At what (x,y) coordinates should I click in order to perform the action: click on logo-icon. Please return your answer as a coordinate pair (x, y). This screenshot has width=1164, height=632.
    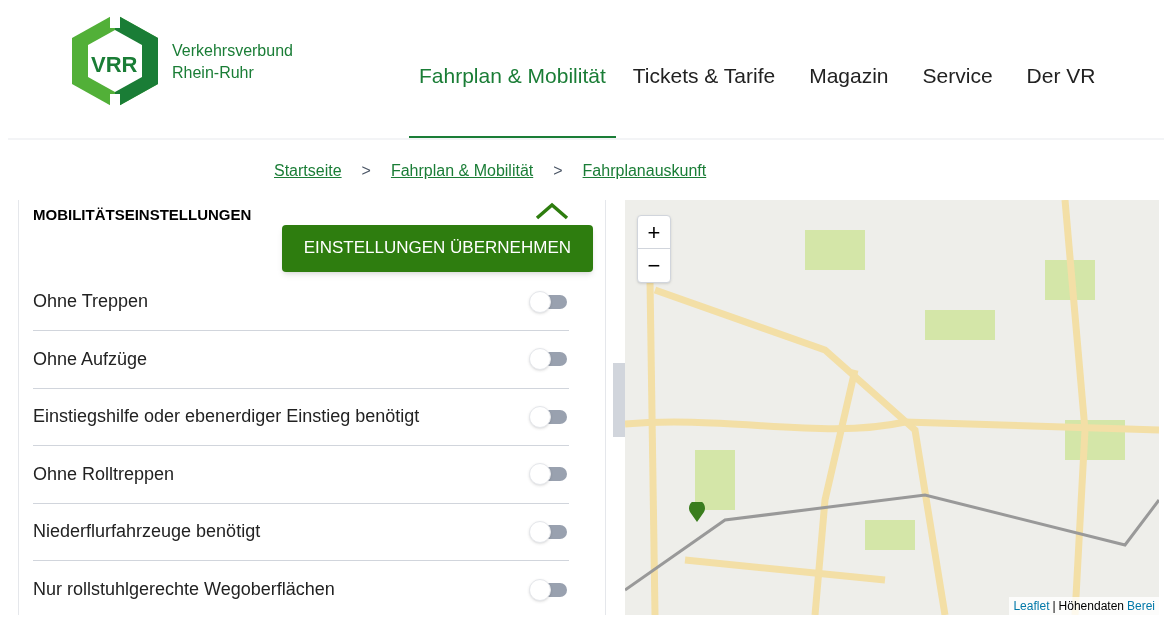
    Looking at the image, I should click on (115, 61).